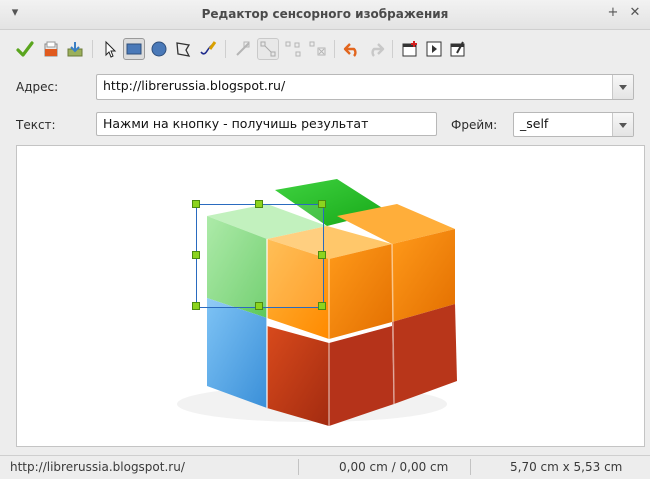  I want to click on close-icon: ✕, so click(635, 13).